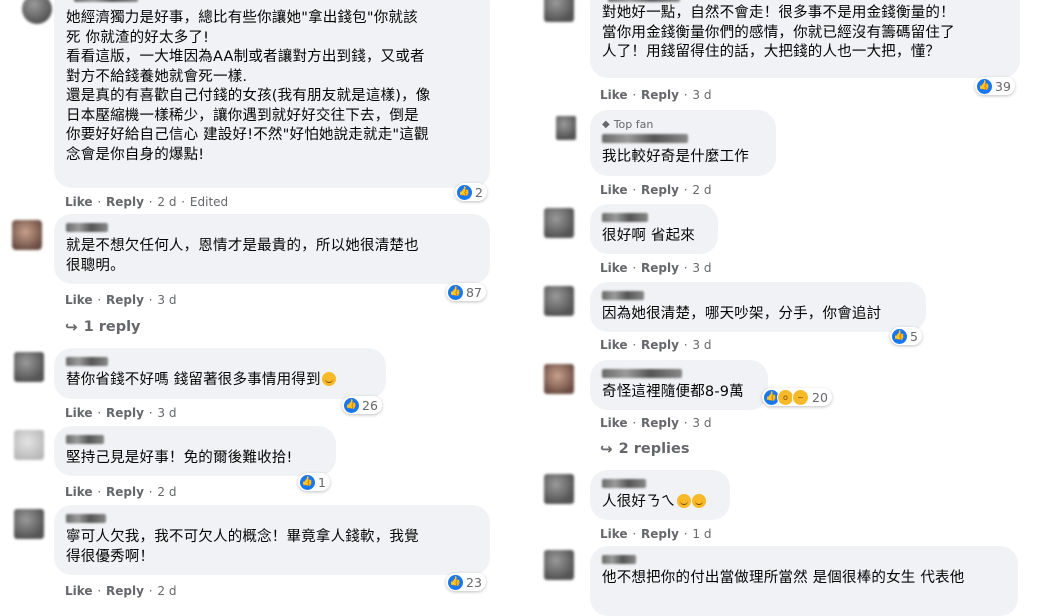 This screenshot has height=616, width=1060. Describe the element at coordinates (701, 534) in the screenshot. I see `timestamp: 1 d` at that location.